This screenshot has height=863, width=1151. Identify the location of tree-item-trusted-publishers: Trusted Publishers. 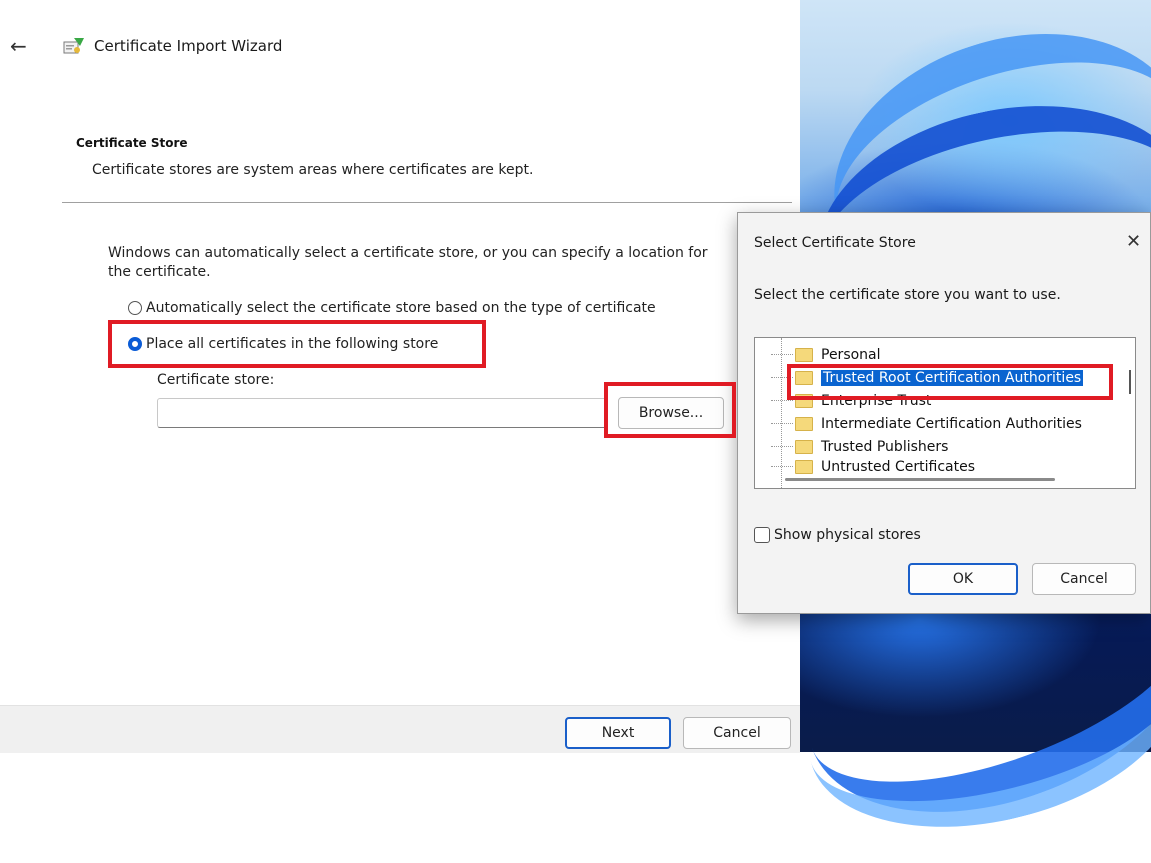
(859, 447).